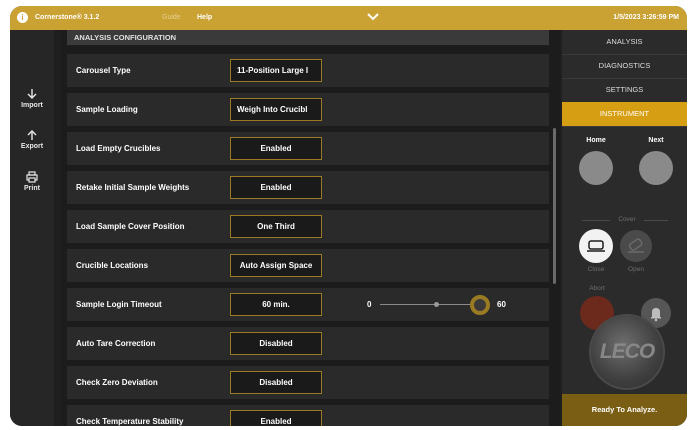 This screenshot has width=694, height=430. What do you see at coordinates (646, 17) in the screenshot?
I see `datetime: 1/5/2023 3:26:59 PM` at bounding box center [646, 17].